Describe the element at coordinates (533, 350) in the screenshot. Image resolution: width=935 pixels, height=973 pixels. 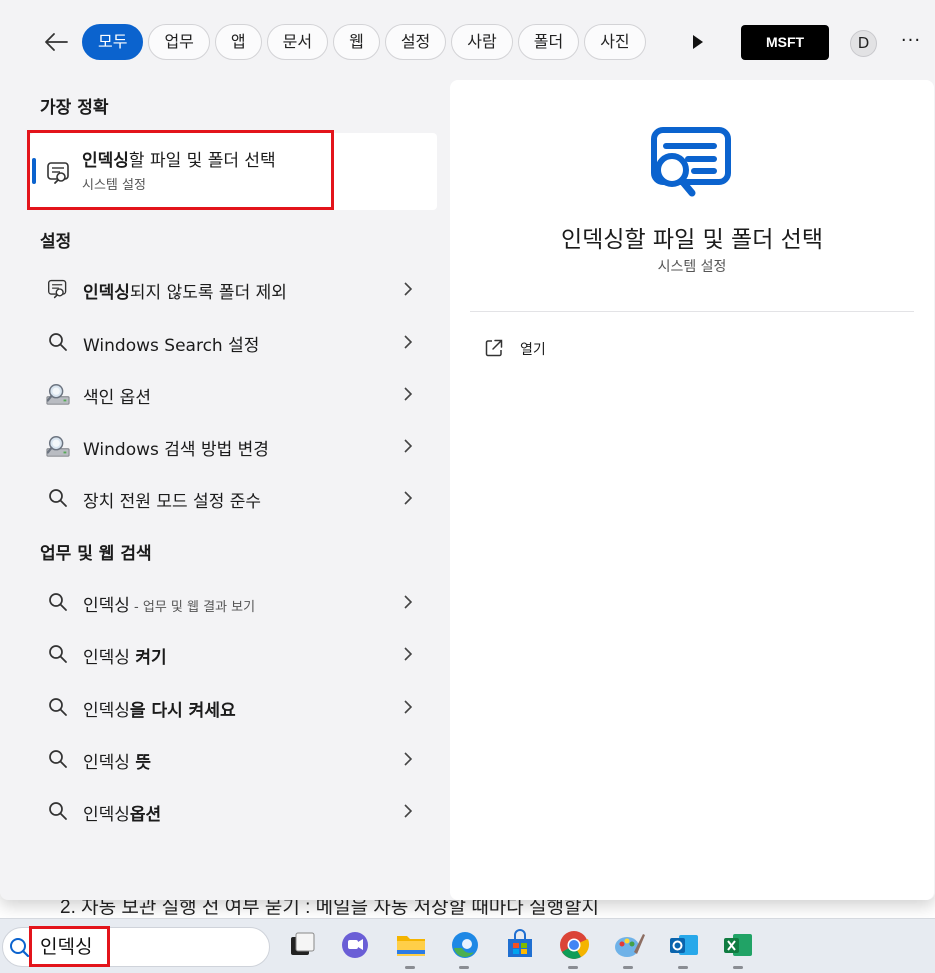
I see `open-label: 열기` at that location.